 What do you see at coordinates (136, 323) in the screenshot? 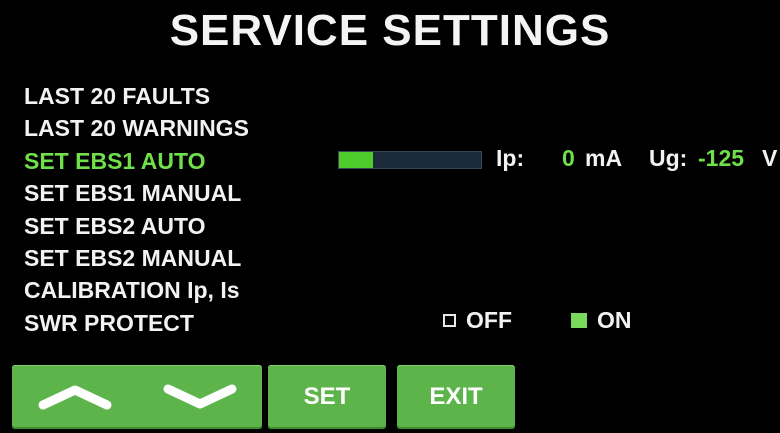
I see `menu-item-swr-protect: SWR PROTECT` at bounding box center [136, 323].